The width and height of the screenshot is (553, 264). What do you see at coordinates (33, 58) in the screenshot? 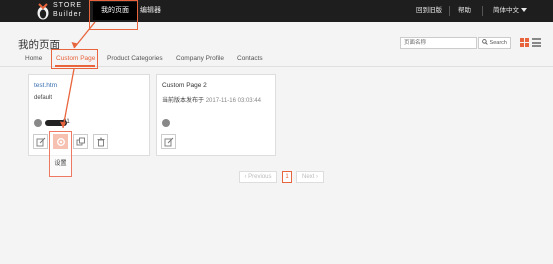
I see `tab-home: Home` at bounding box center [33, 58].